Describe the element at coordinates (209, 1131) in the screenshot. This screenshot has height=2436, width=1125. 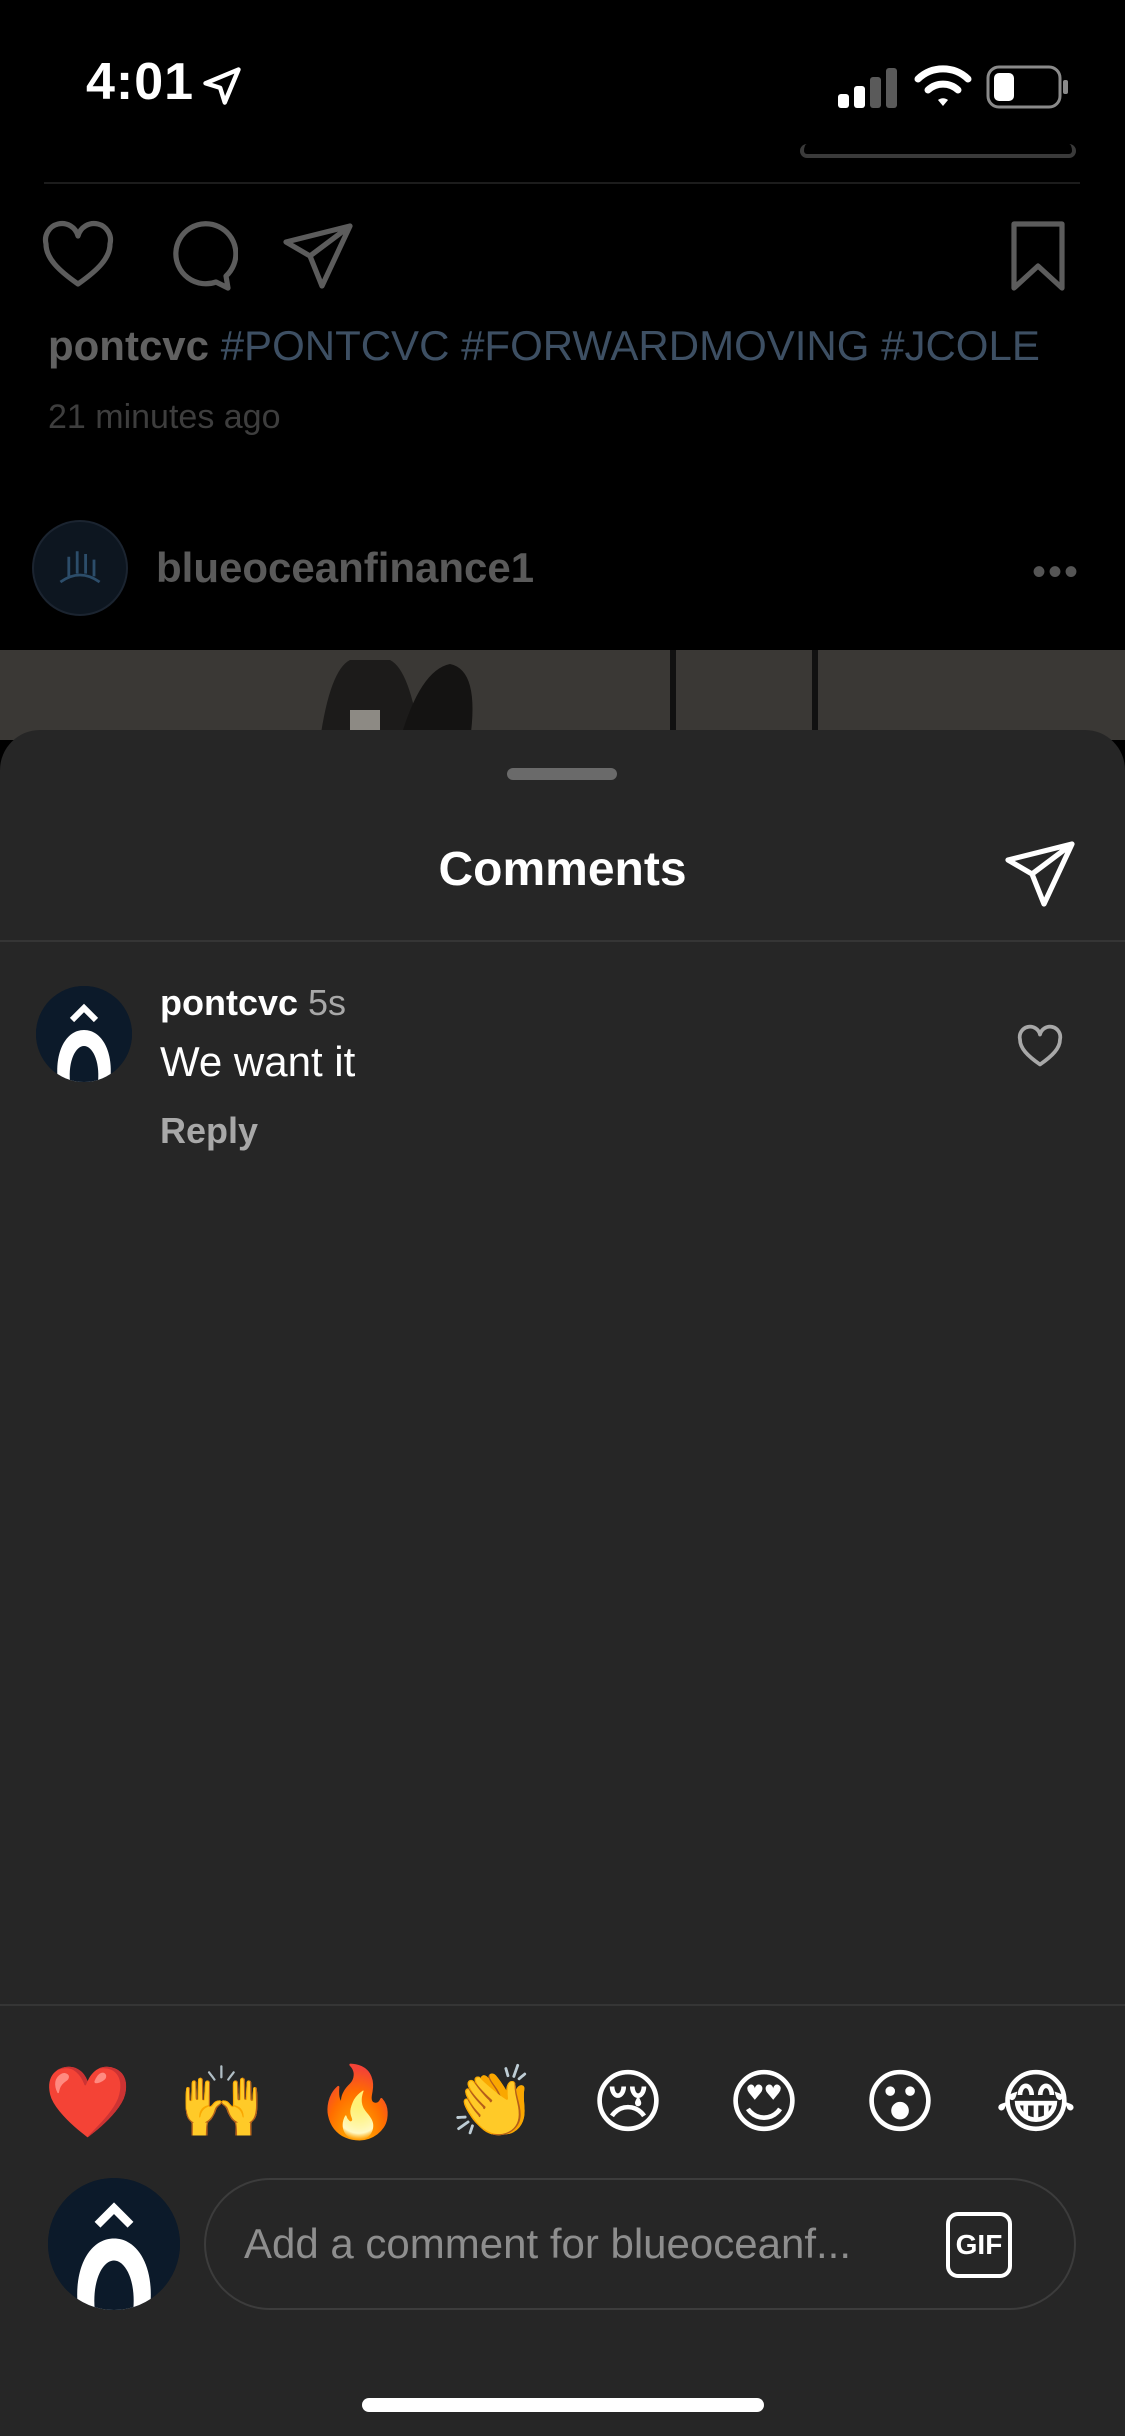
I see `reply-button: Reply` at that location.